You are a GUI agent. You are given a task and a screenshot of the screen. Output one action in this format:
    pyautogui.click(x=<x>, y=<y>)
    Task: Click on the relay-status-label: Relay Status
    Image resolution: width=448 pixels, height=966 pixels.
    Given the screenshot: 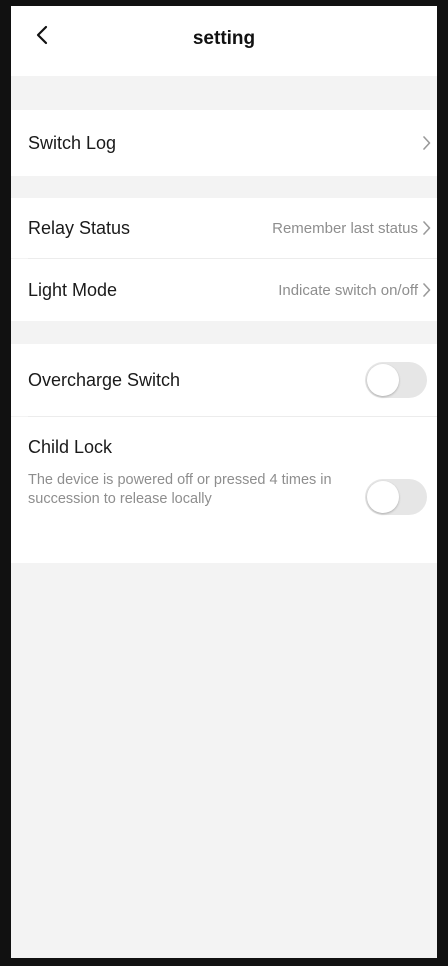 What is the action you would take?
    pyautogui.click(x=79, y=227)
    